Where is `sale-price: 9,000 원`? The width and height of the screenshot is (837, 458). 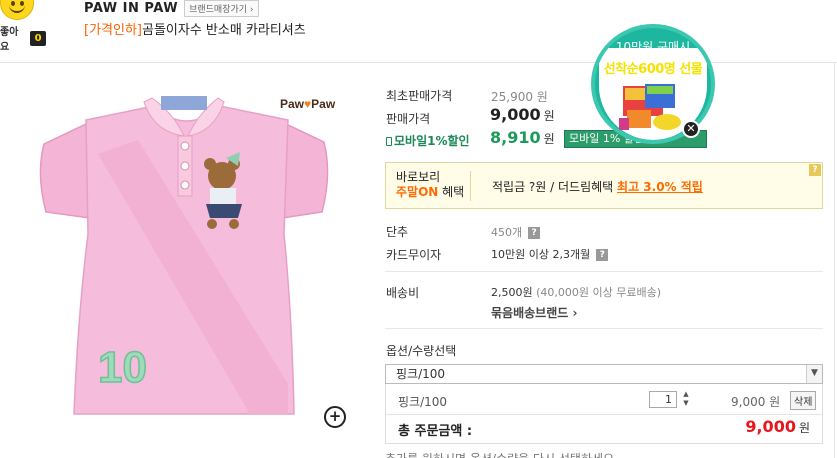 sale-price: 9,000 원 is located at coordinates (522, 114).